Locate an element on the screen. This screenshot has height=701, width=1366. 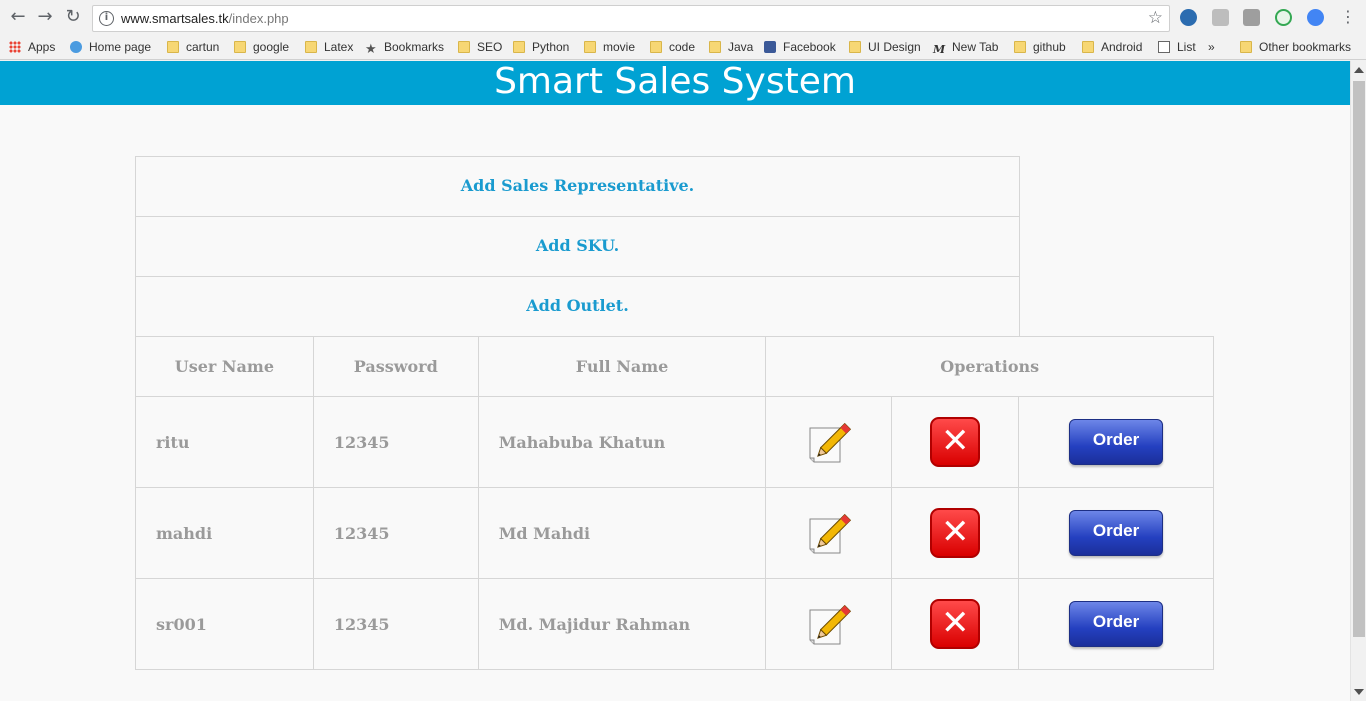
bookmark-home-page: Home page is located at coordinates (110, 47).